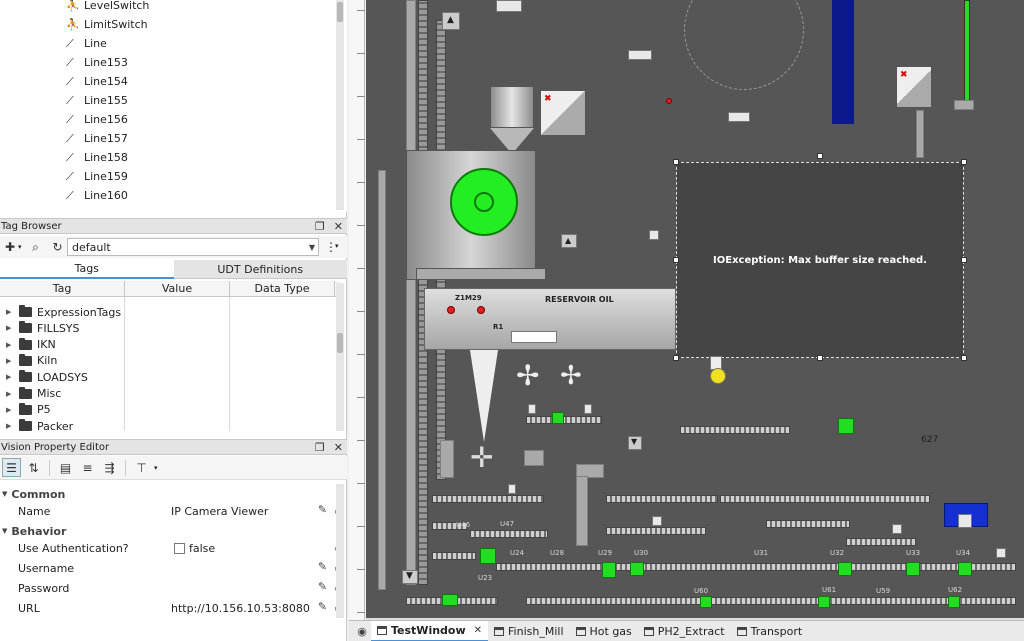  I want to click on add-tag-icon: ✚, so click(10, 247).